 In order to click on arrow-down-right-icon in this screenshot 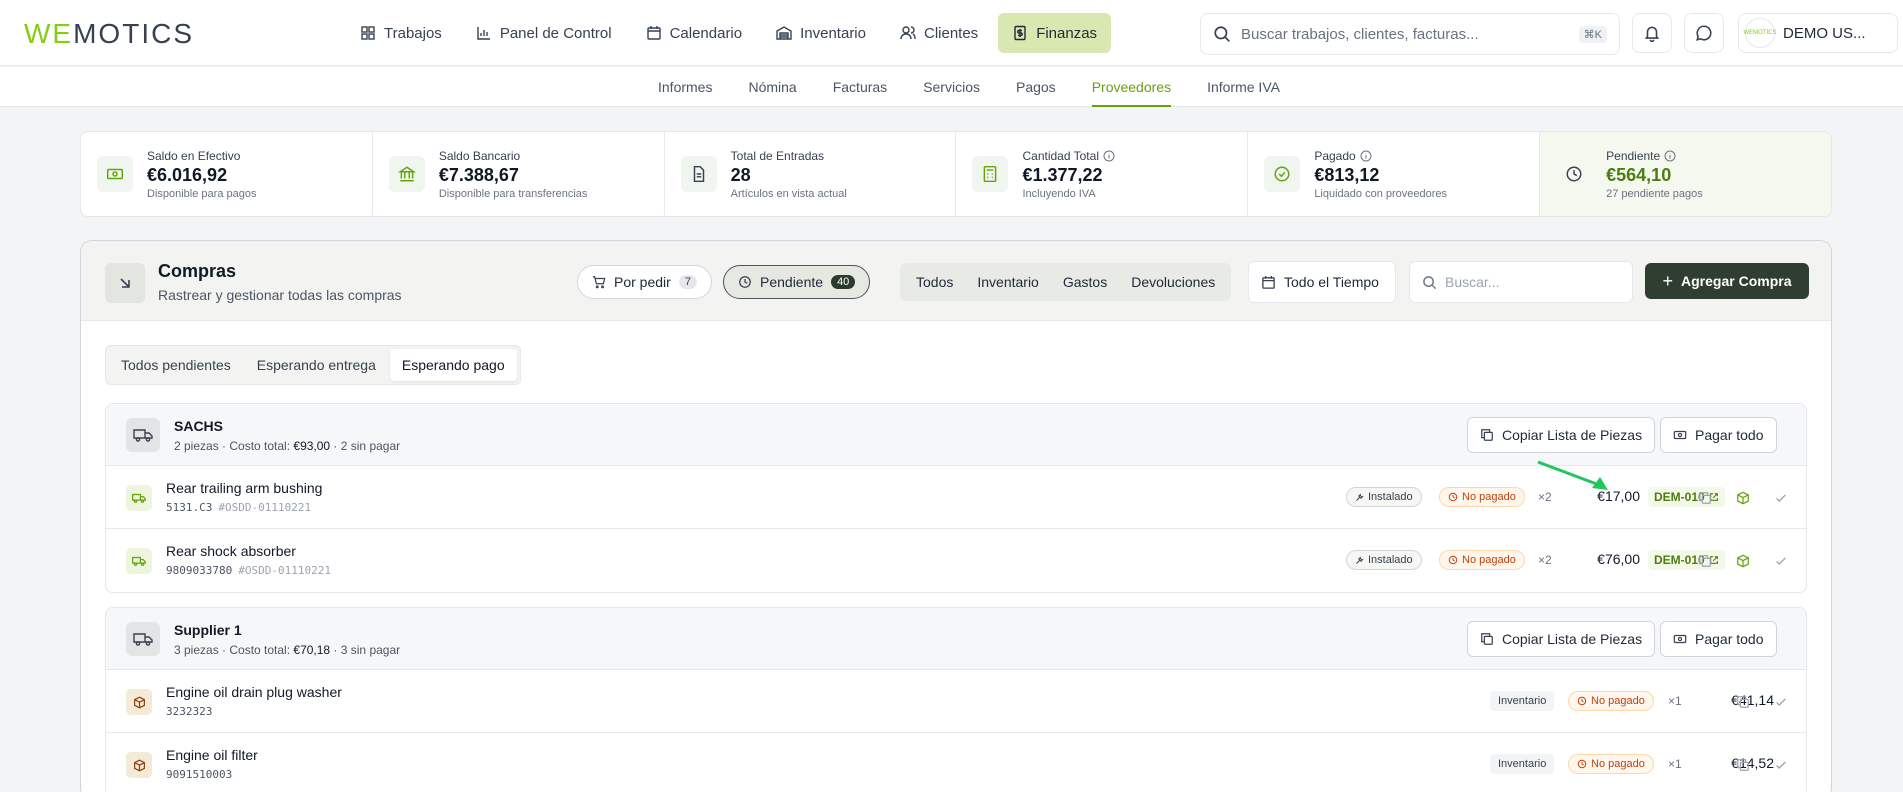, I will do `click(125, 283)`.